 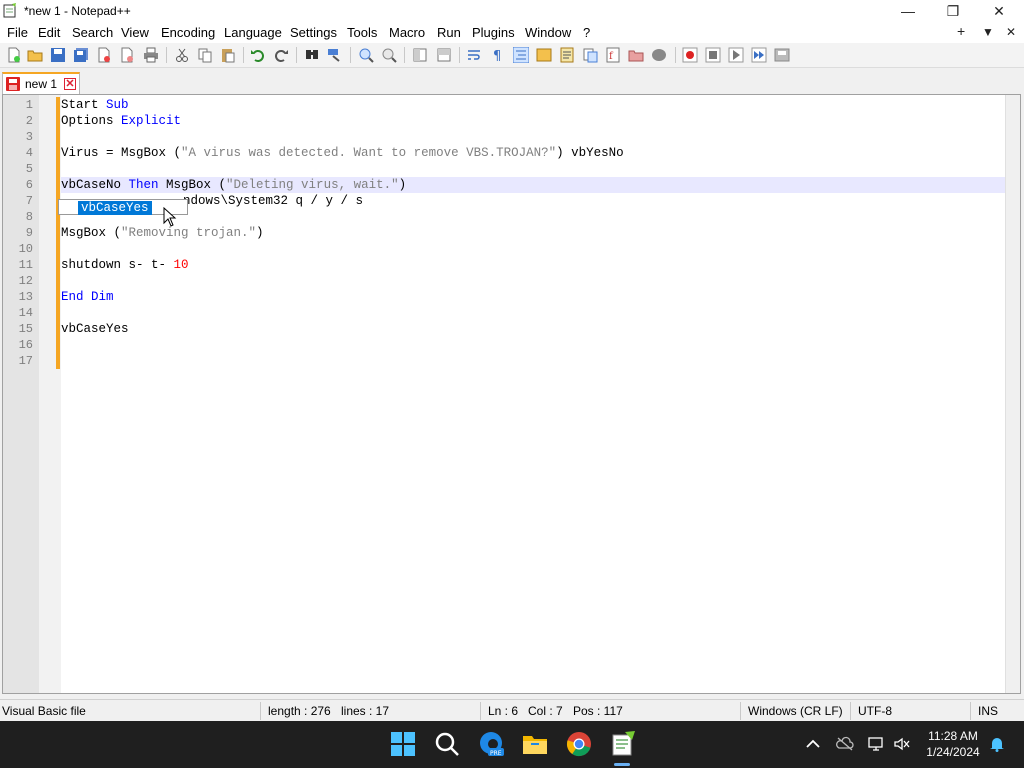 What do you see at coordinates (813, 744) in the screenshot?
I see `chevron-up-icon` at bounding box center [813, 744].